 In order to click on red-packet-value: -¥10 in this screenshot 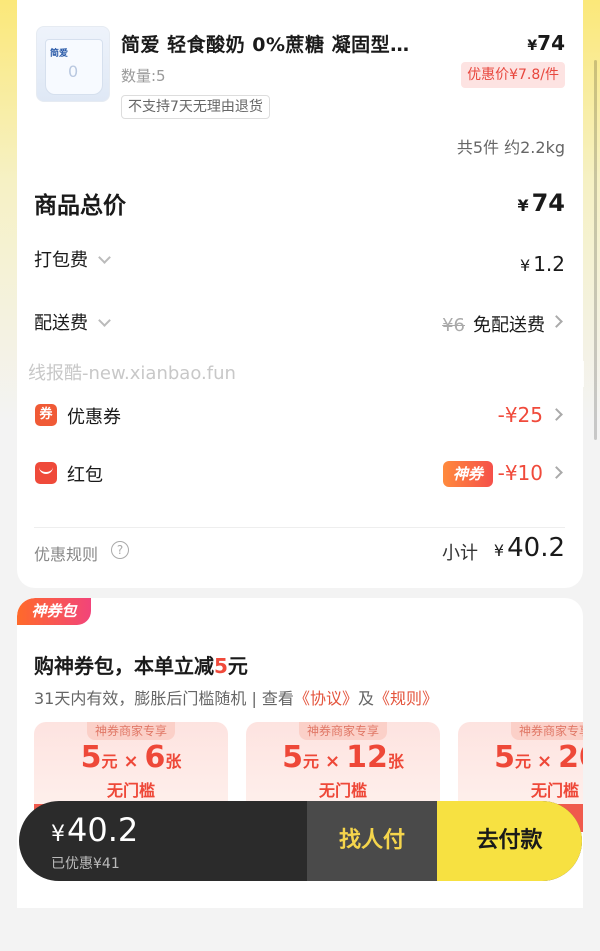, I will do `click(520, 473)`.